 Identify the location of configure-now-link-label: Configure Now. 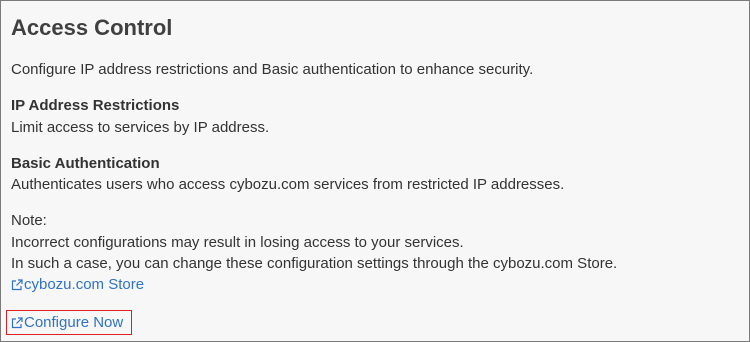
(74, 322).